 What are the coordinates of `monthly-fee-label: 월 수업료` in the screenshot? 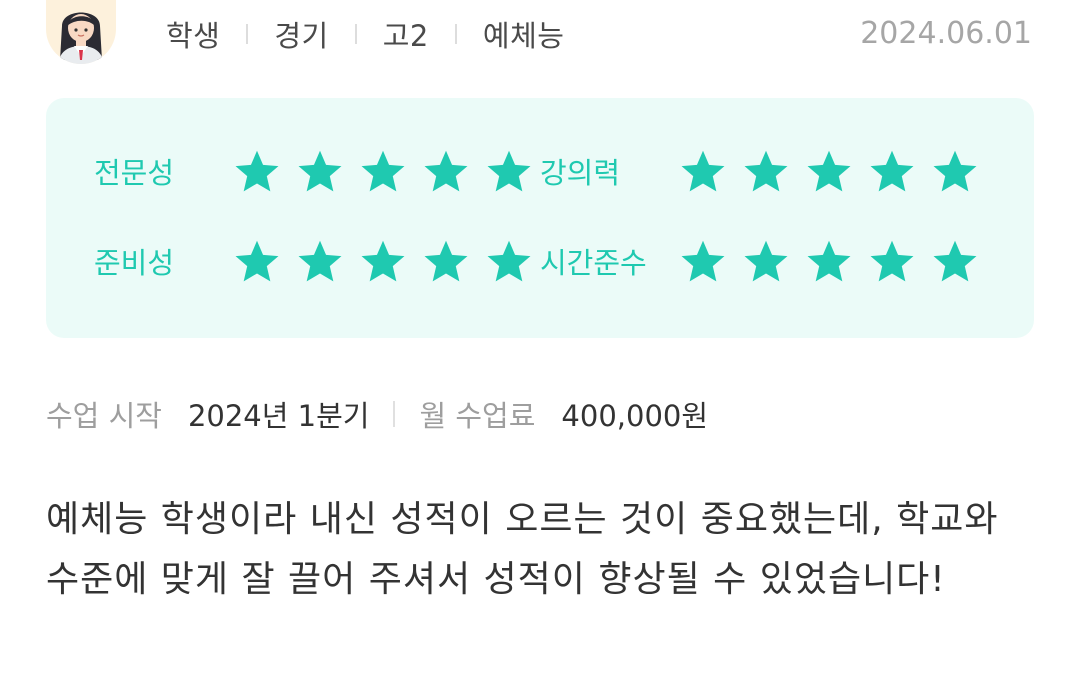 It's located at (477, 416).